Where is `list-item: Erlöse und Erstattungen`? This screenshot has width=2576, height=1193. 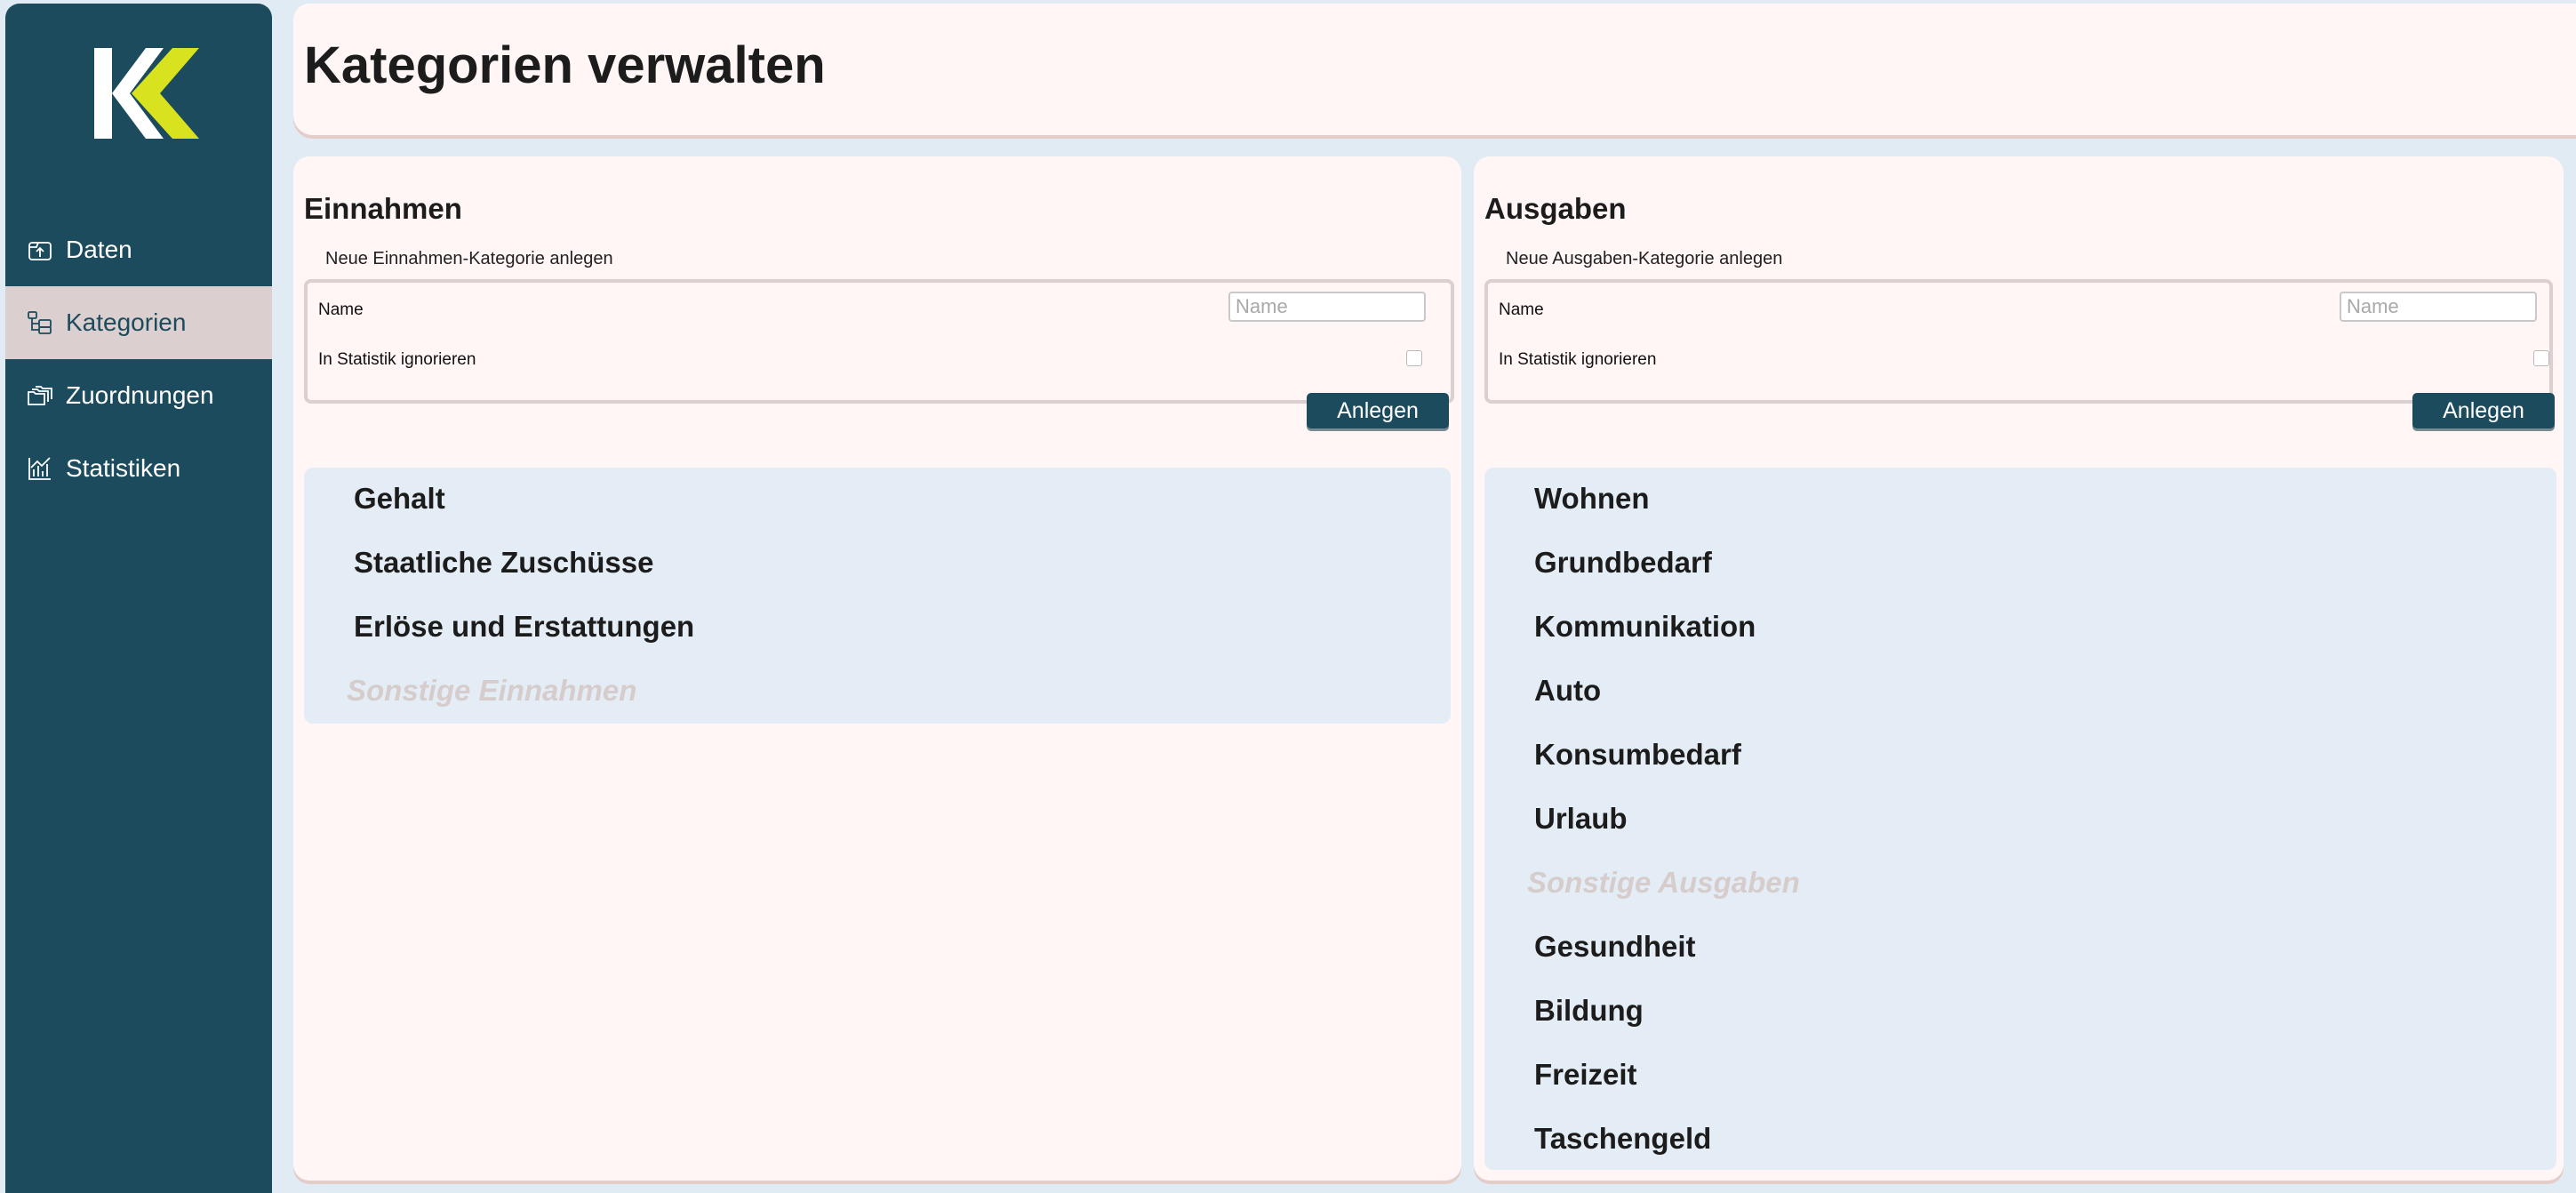 list-item: Erlöse und Erstattungen is located at coordinates (524, 627).